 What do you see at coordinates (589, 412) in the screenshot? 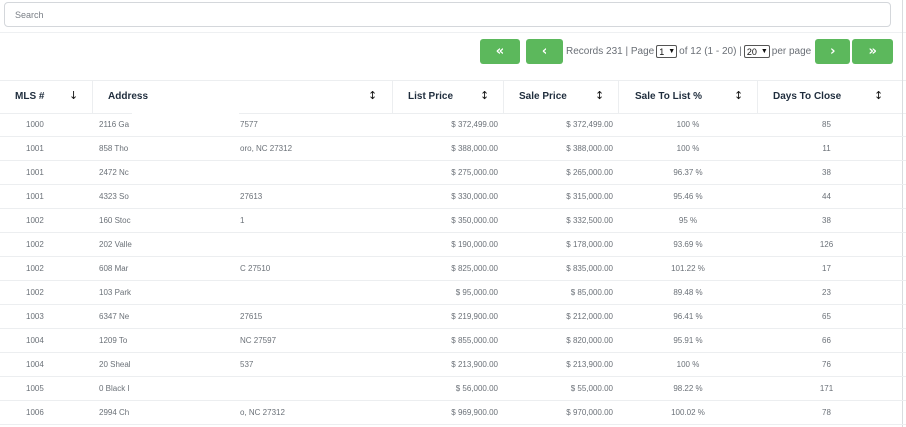
I see `cell-sale-price: $ 970,000.00` at bounding box center [589, 412].